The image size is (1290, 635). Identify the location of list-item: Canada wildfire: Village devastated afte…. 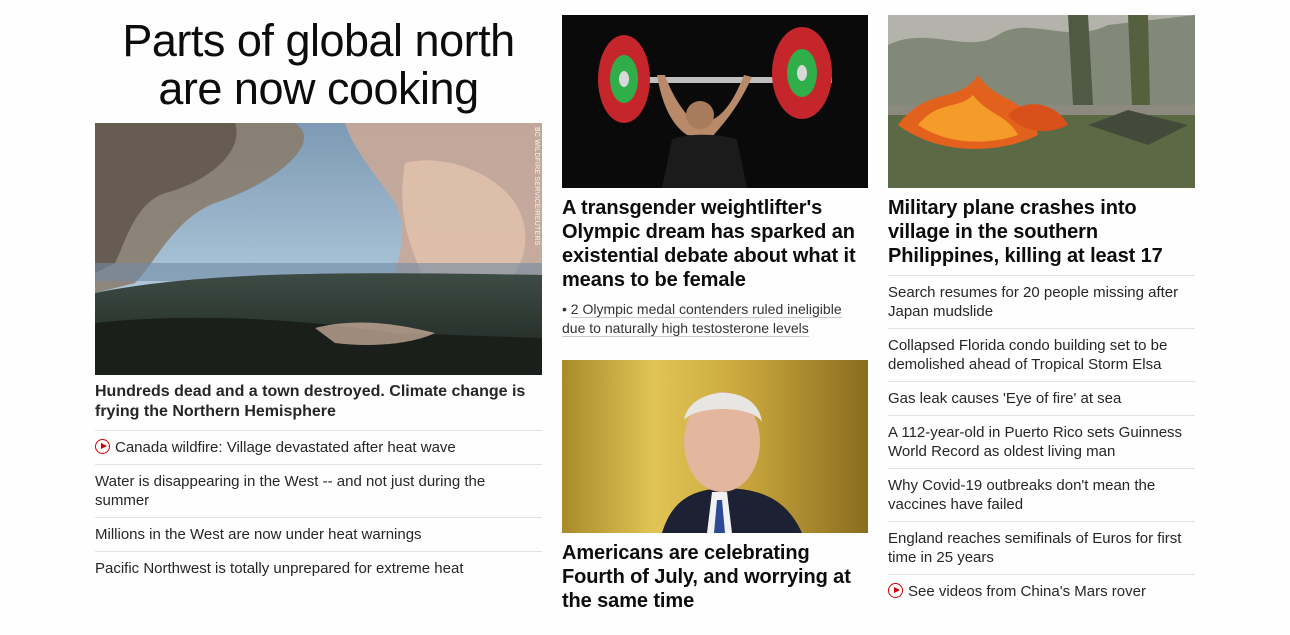
(318, 447).